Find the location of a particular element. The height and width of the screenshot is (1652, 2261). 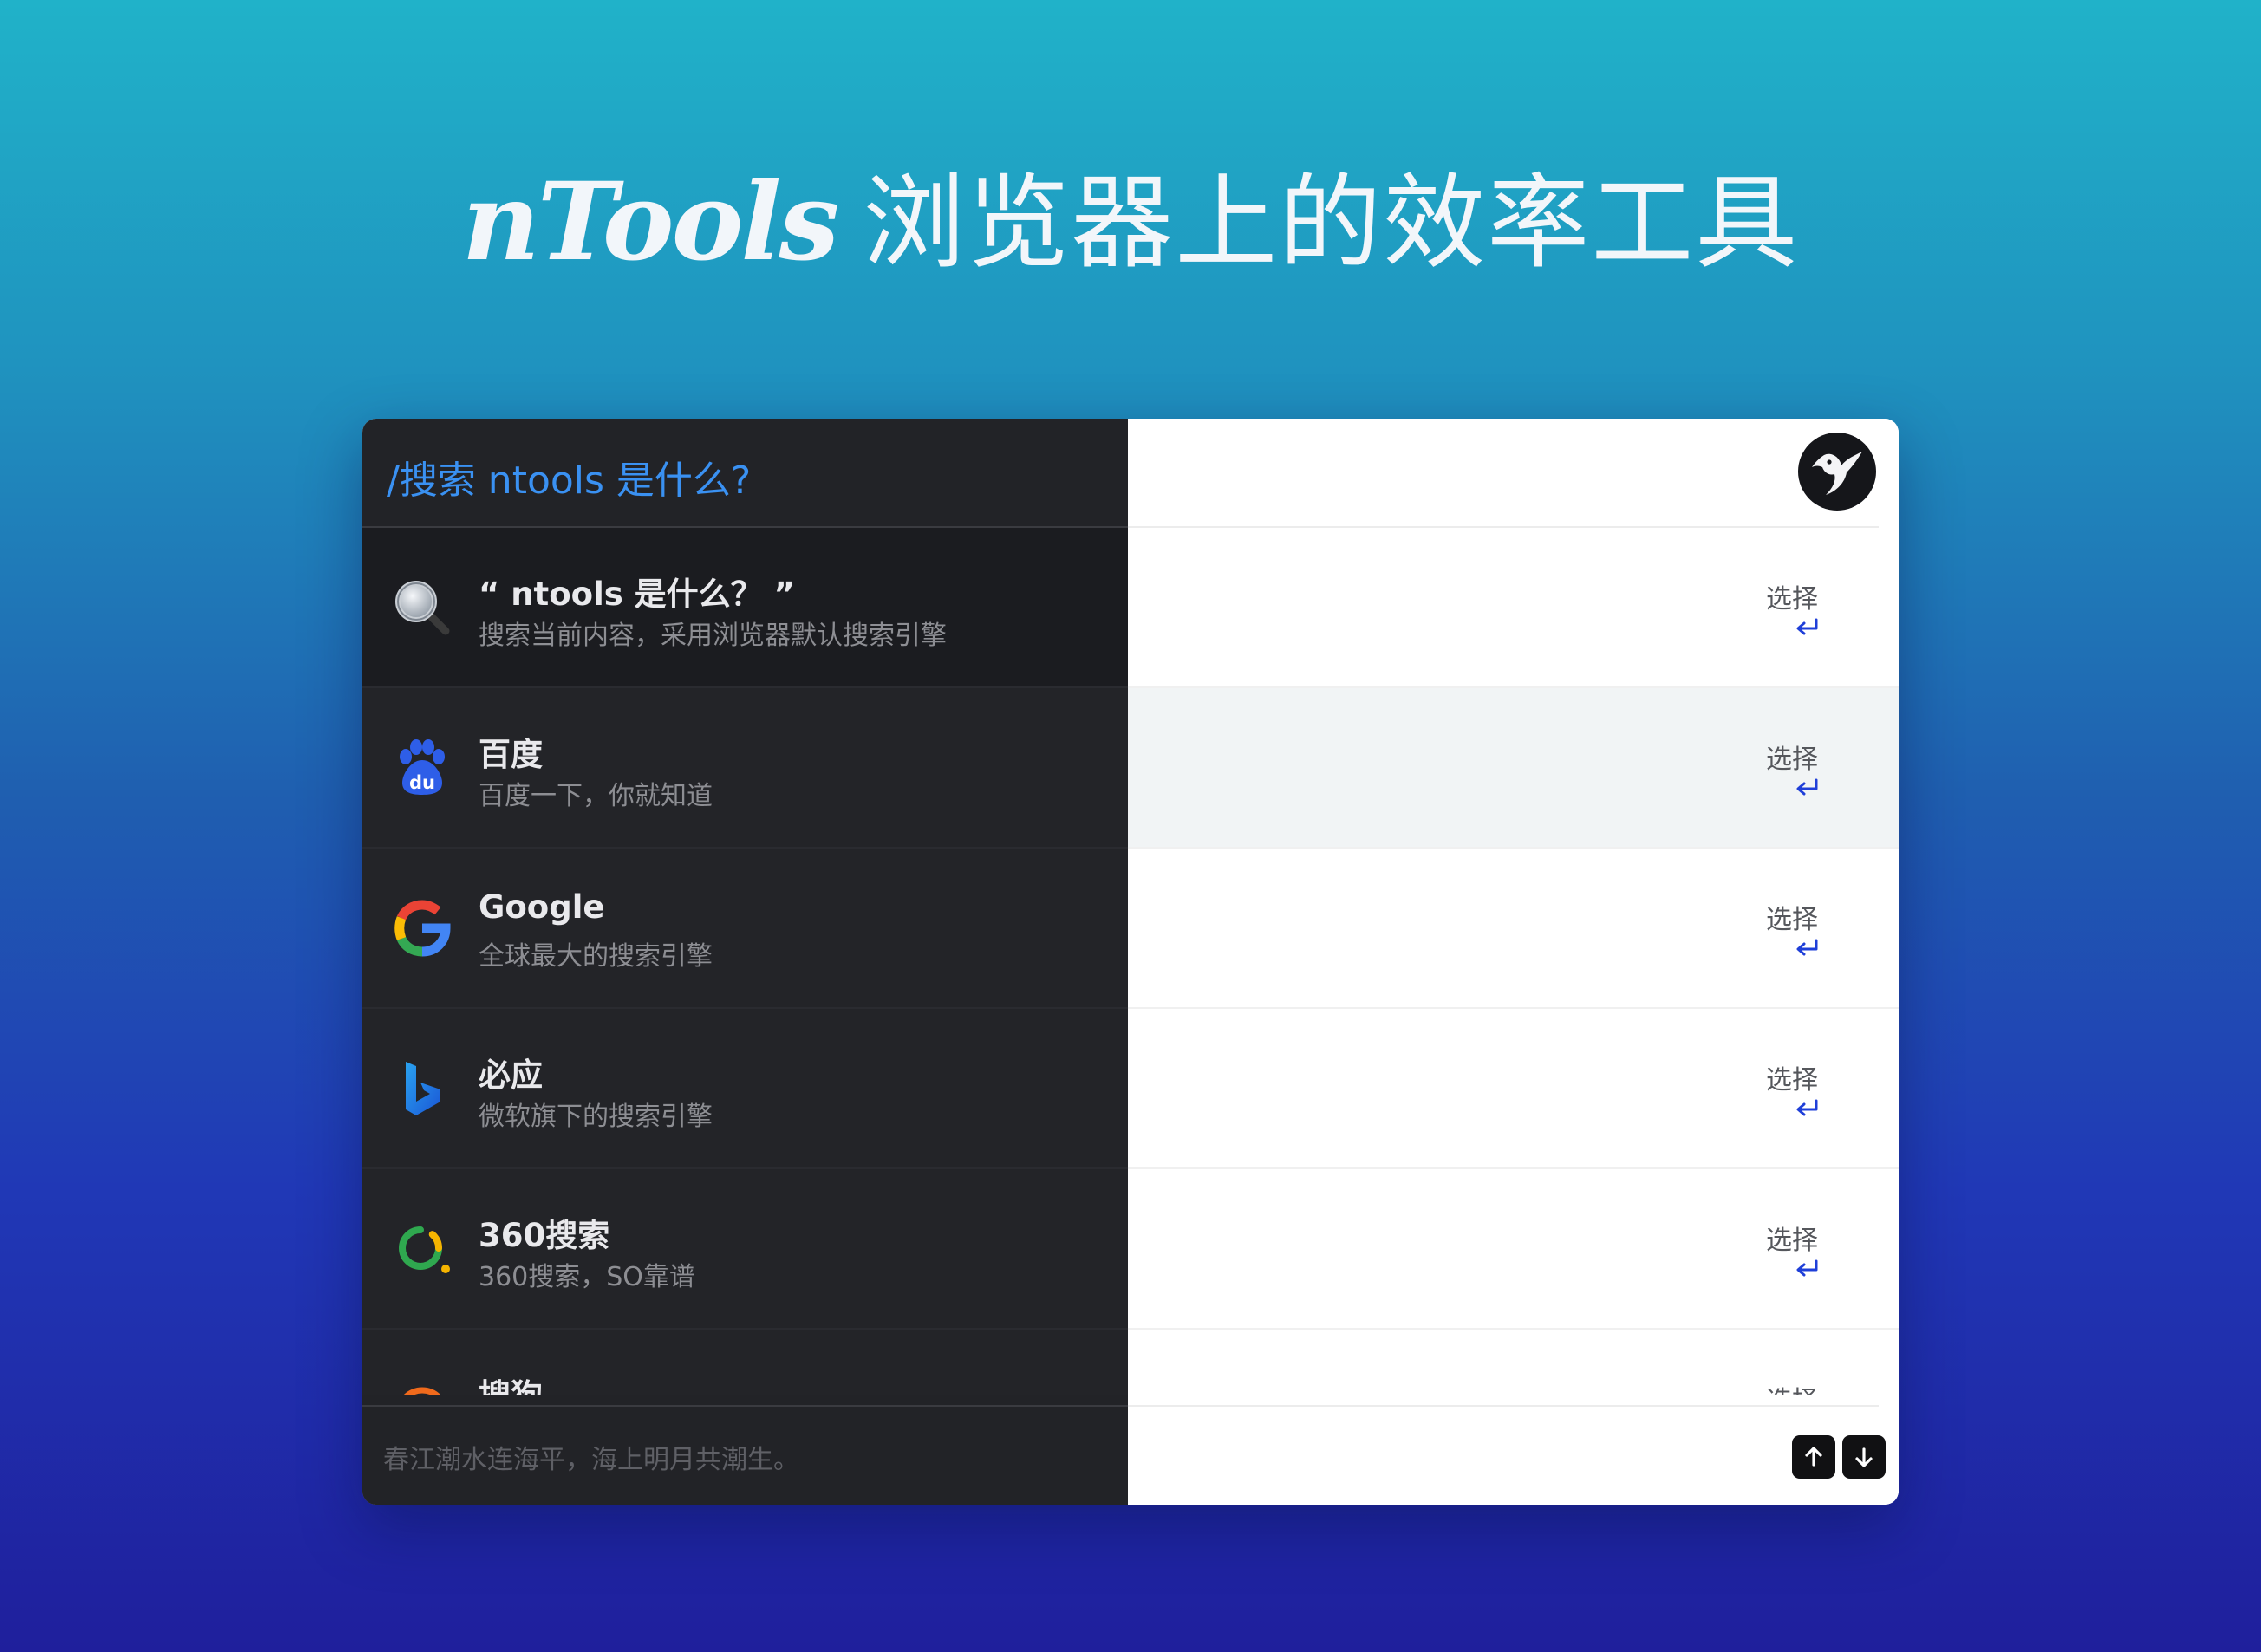

sogou-icon is located at coordinates (422, 1387).